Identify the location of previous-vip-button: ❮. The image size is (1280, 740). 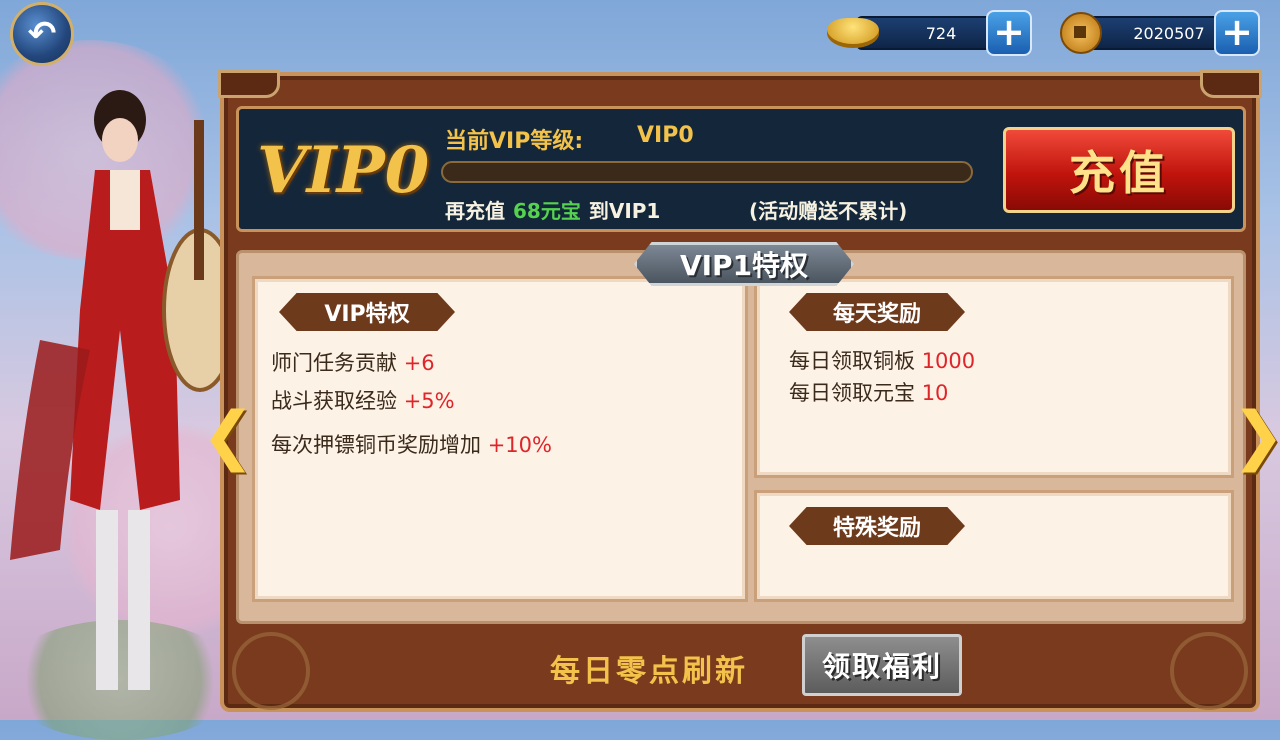
(228, 436).